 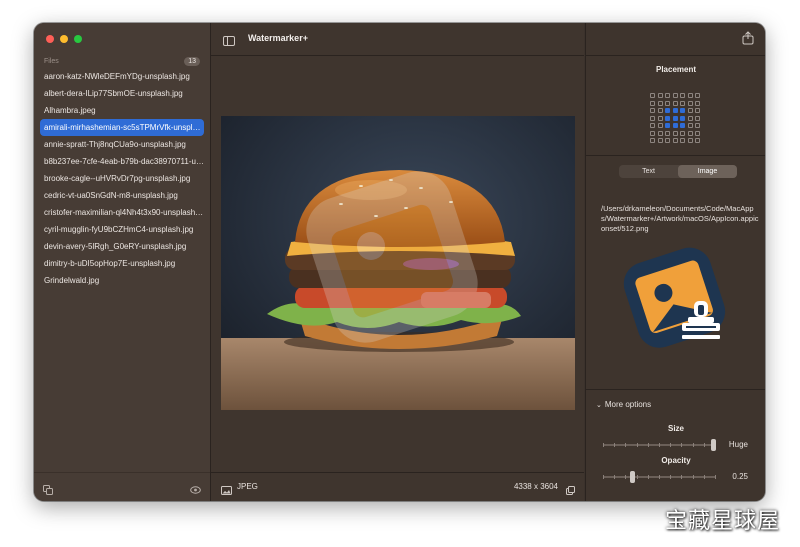 I want to click on file-list-item: Alhambra.jpeg, so click(x=122, y=110).